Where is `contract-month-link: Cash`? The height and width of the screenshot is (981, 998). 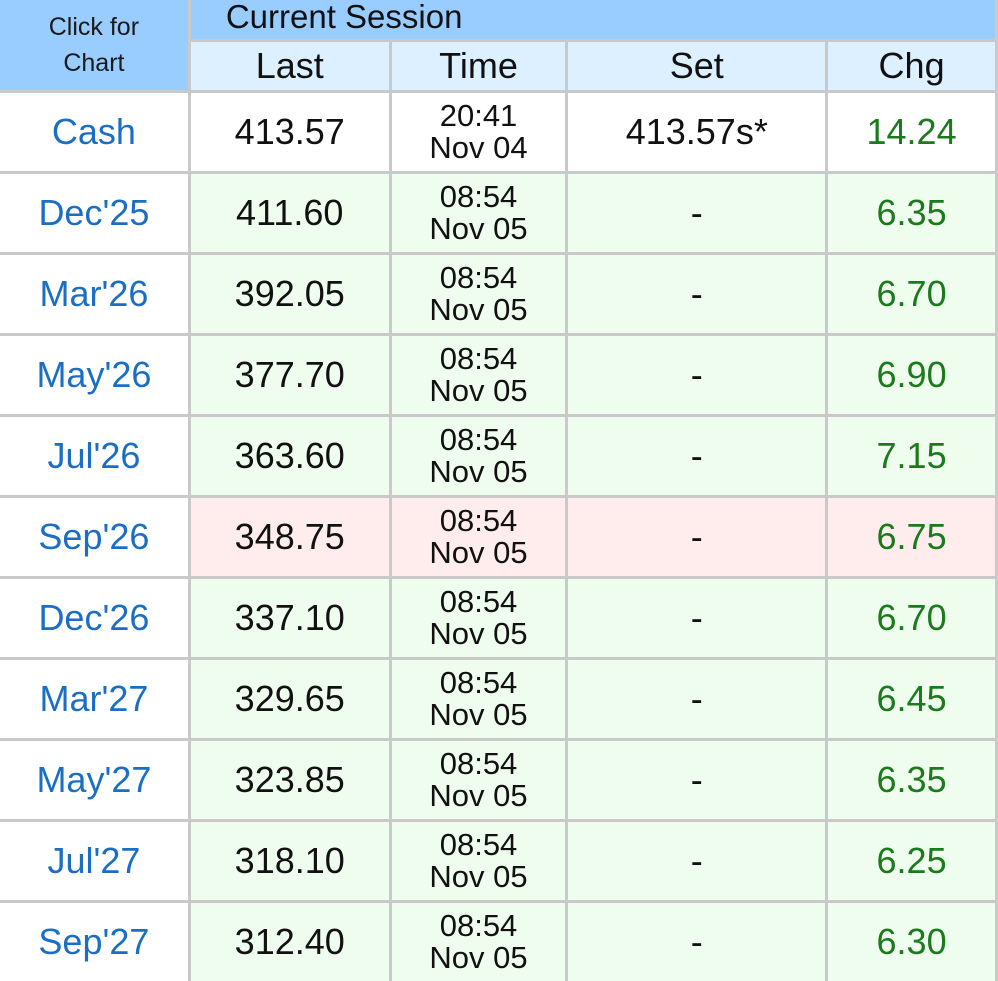 contract-month-link: Cash is located at coordinates (94, 132).